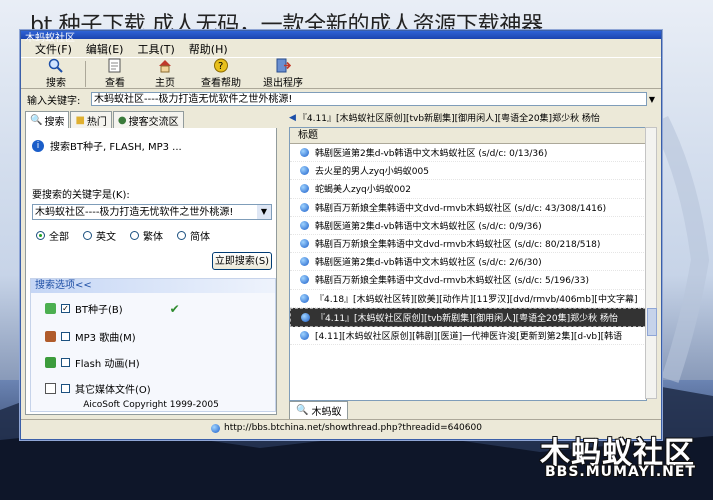 This screenshot has height=500, width=713. I want to click on magnifier-icon: 🔍, so click(36, 120).